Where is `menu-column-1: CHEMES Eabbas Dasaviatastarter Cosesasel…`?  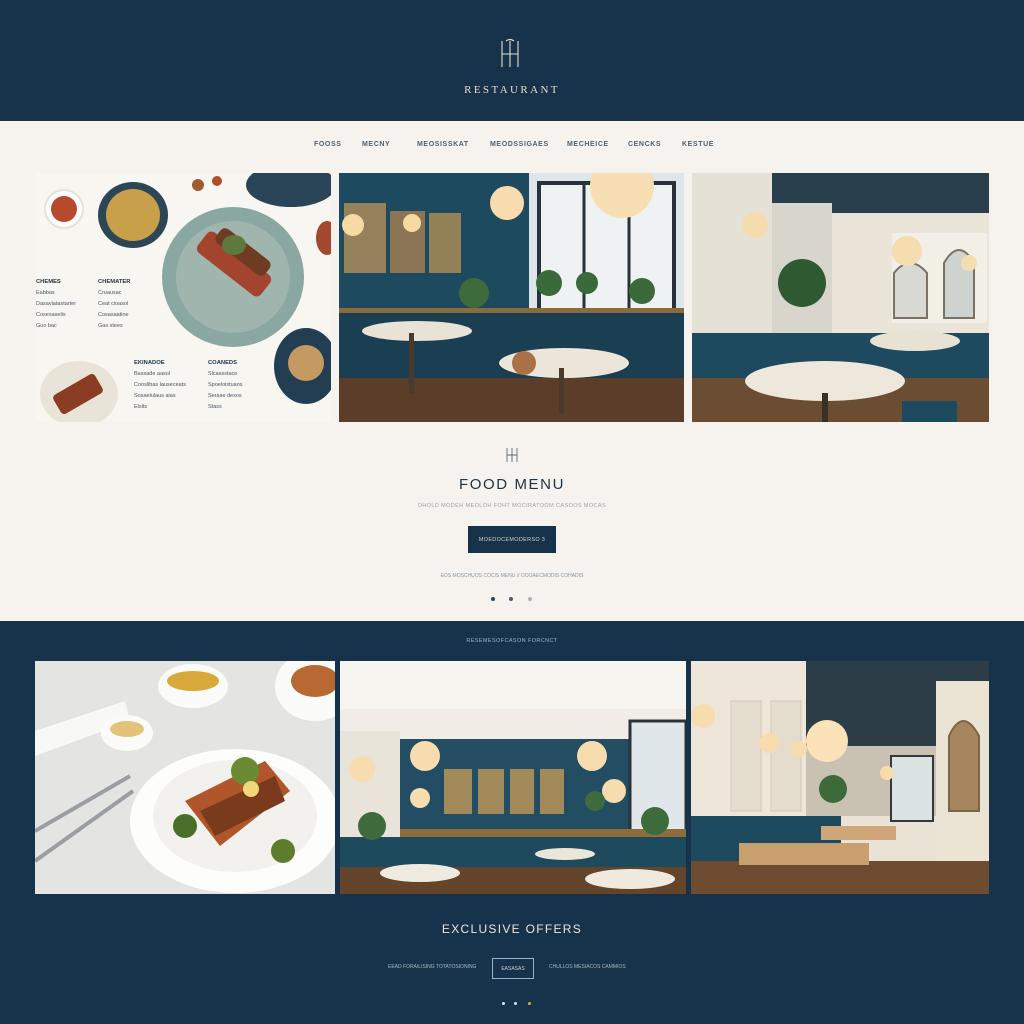 menu-column-1: CHEMES Eabbas Dasaviatastarter Cosesasel… is located at coordinates (56, 304).